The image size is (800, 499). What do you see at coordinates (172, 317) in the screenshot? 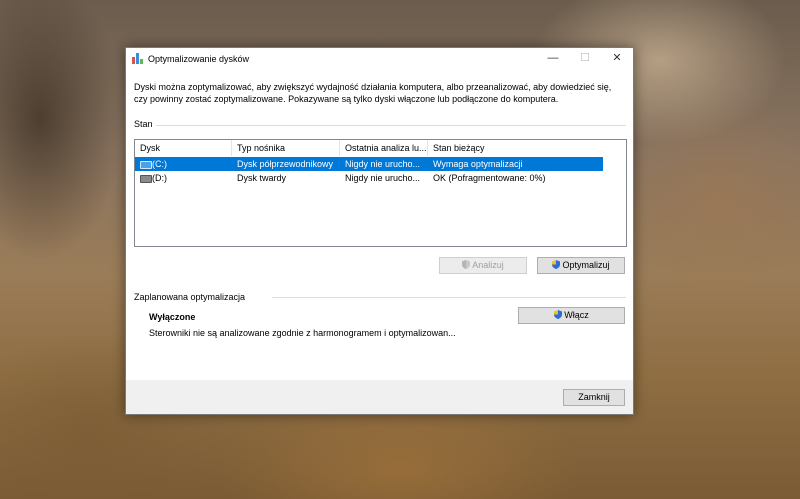
I see `schedule-state: Wyłączone` at bounding box center [172, 317].